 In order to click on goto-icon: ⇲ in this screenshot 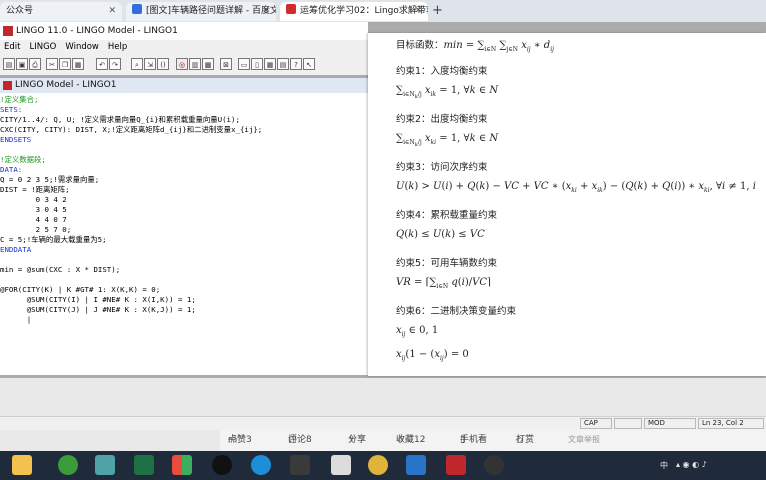, I will do `click(150, 64)`.